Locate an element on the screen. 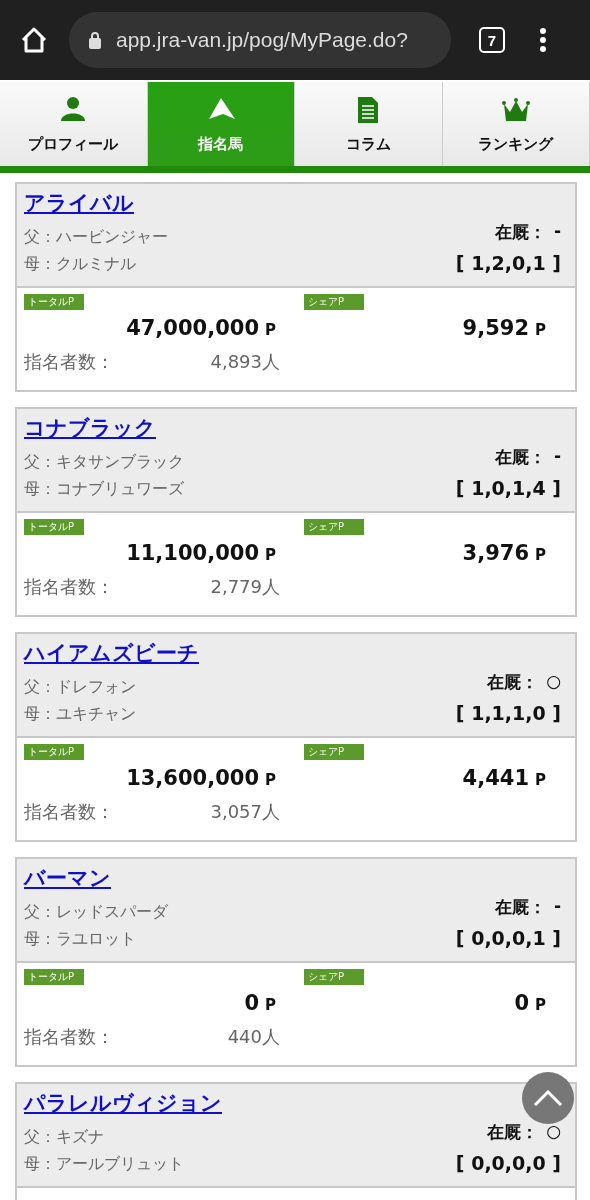 Image resolution: width=590 pixels, height=1200 pixels. nav-tab: ランキング is located at coordinates (516, 124).